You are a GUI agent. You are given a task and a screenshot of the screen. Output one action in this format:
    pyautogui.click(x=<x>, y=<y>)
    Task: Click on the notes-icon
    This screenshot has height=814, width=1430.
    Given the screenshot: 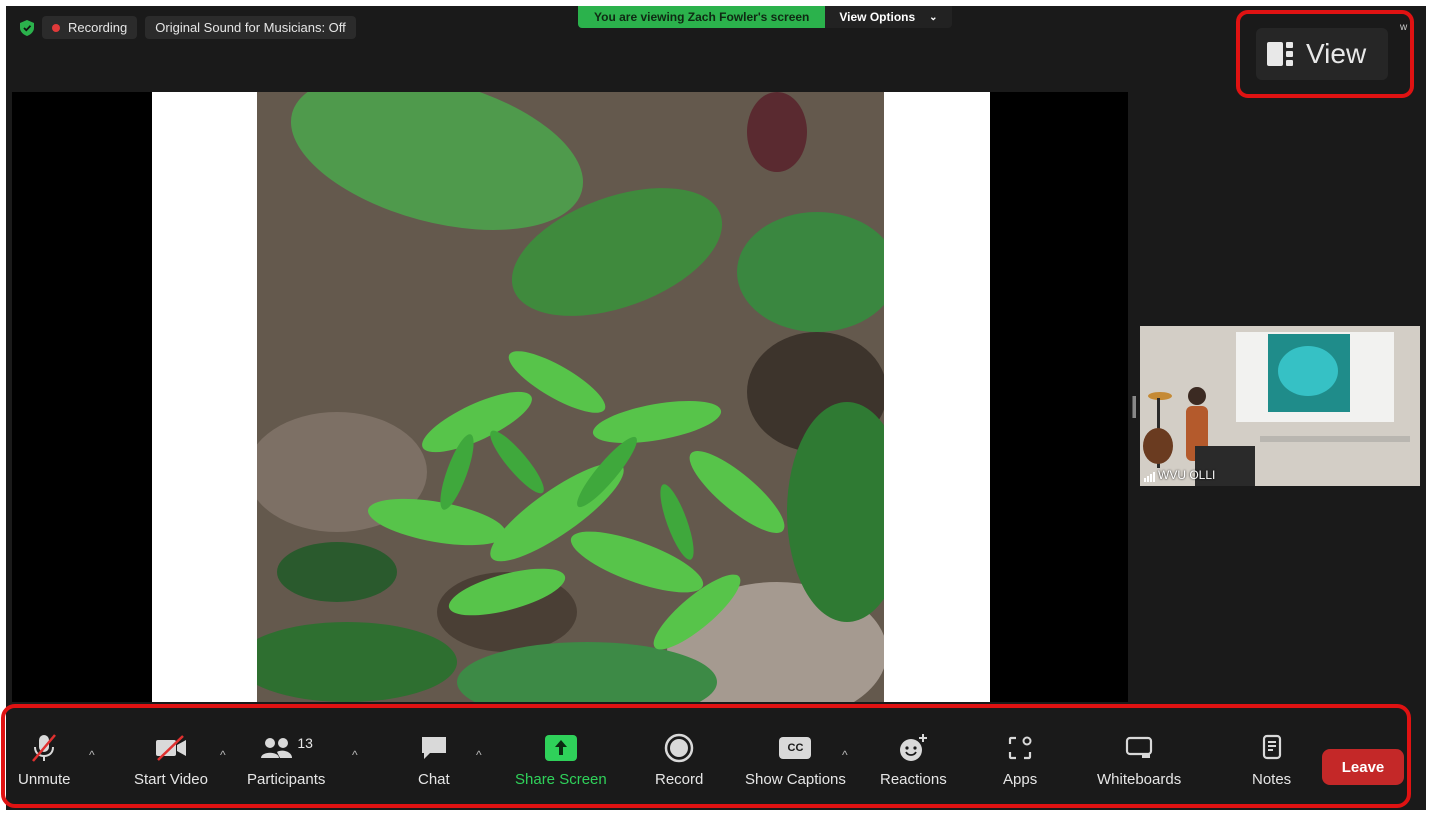 What is the action you would take?
    pyautogui.click(x=1271, y=747)
    